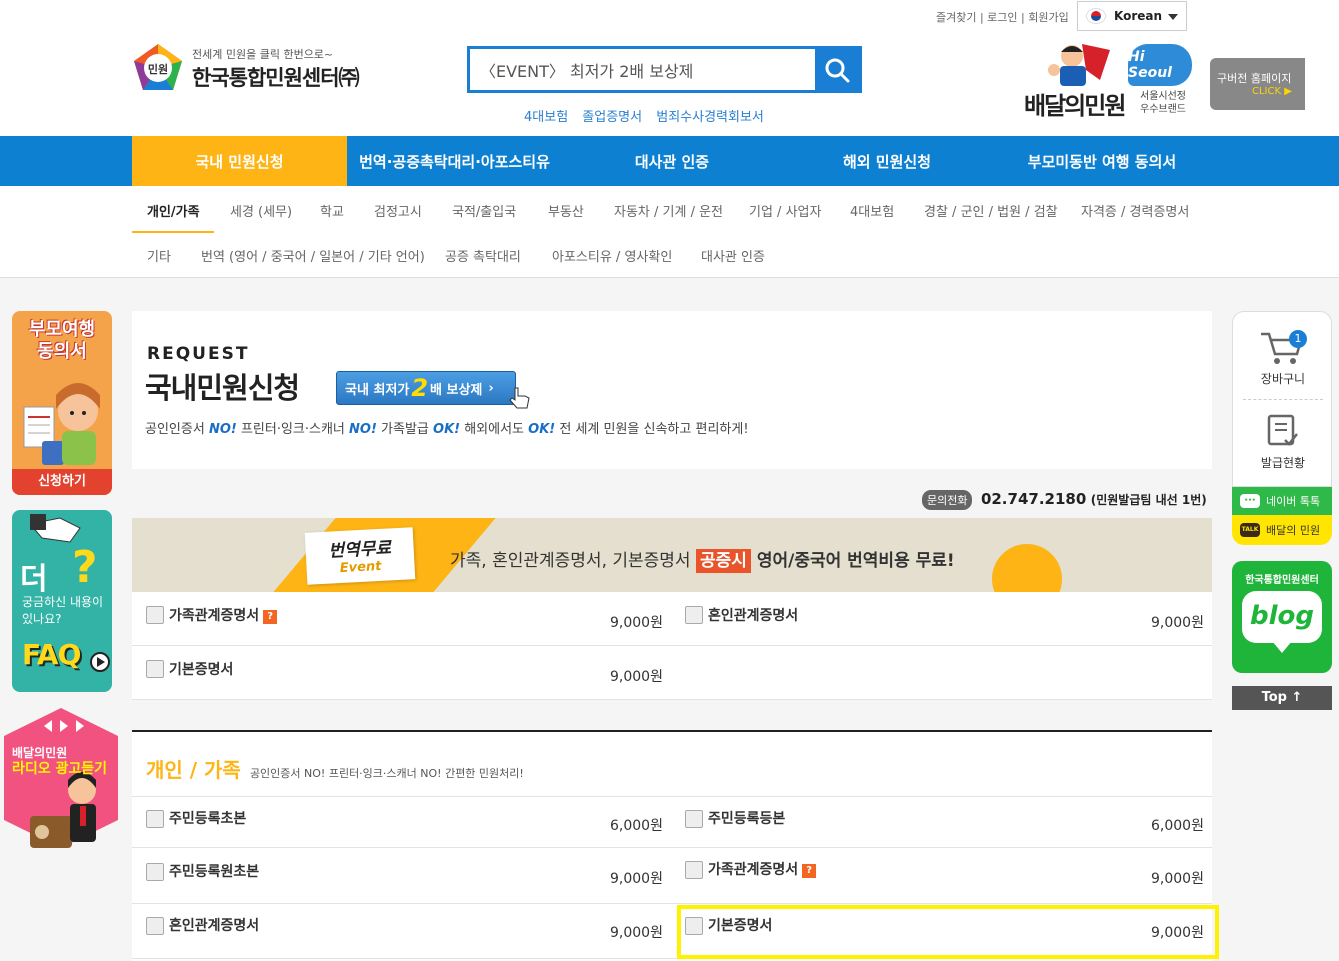  Describe the element at coordinates (1135, 210) in the screenshot. I see `subnav-license: 자격증 / 경력증명서` at that location.